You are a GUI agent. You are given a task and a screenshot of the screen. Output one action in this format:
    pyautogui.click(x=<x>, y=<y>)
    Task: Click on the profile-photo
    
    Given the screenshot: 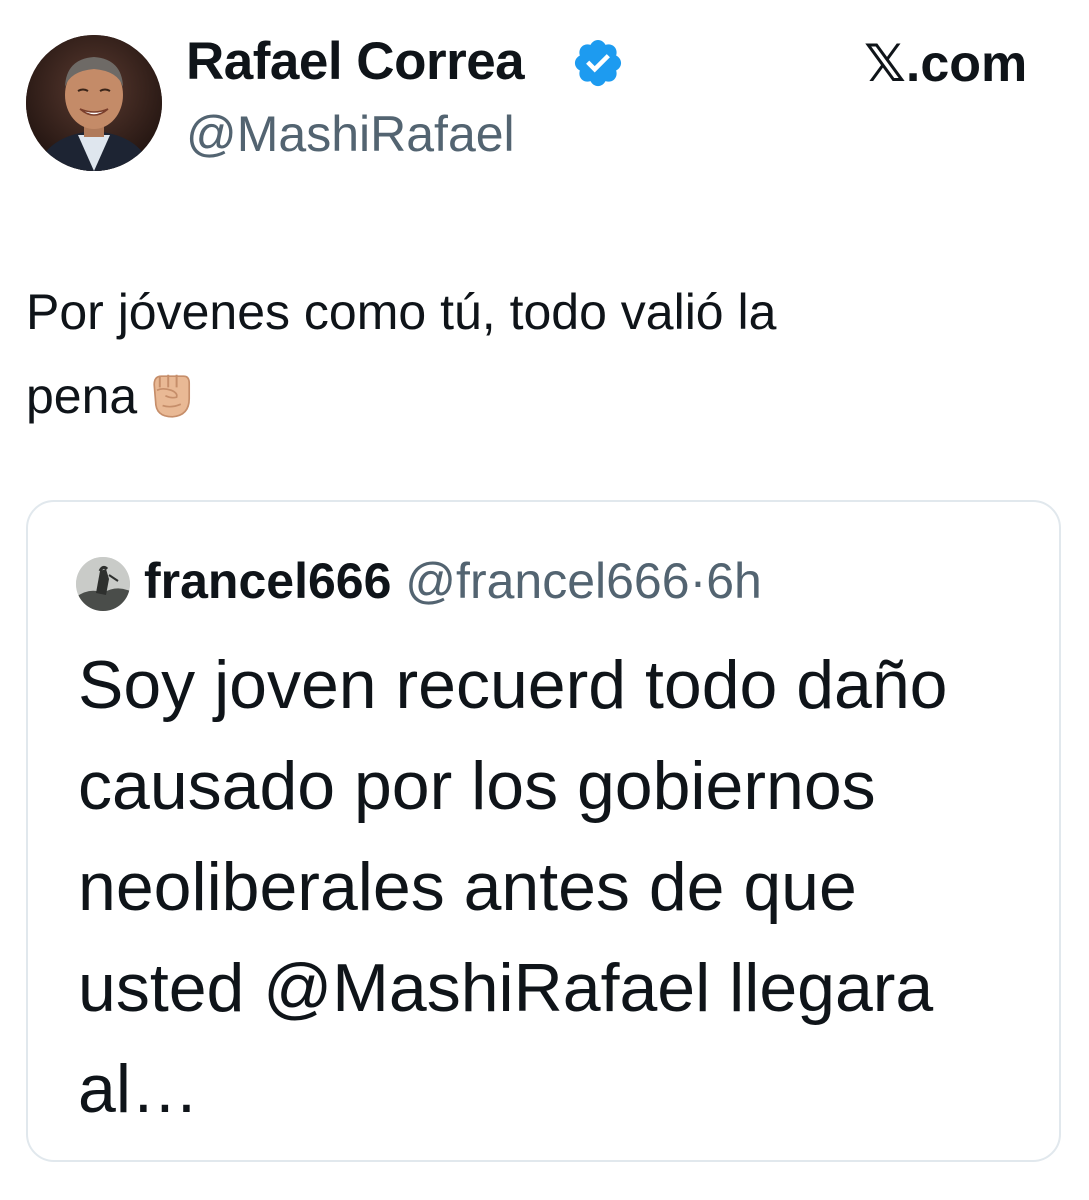 What is the action you would take?
    pyautogui.click(x=94, y=103)
    